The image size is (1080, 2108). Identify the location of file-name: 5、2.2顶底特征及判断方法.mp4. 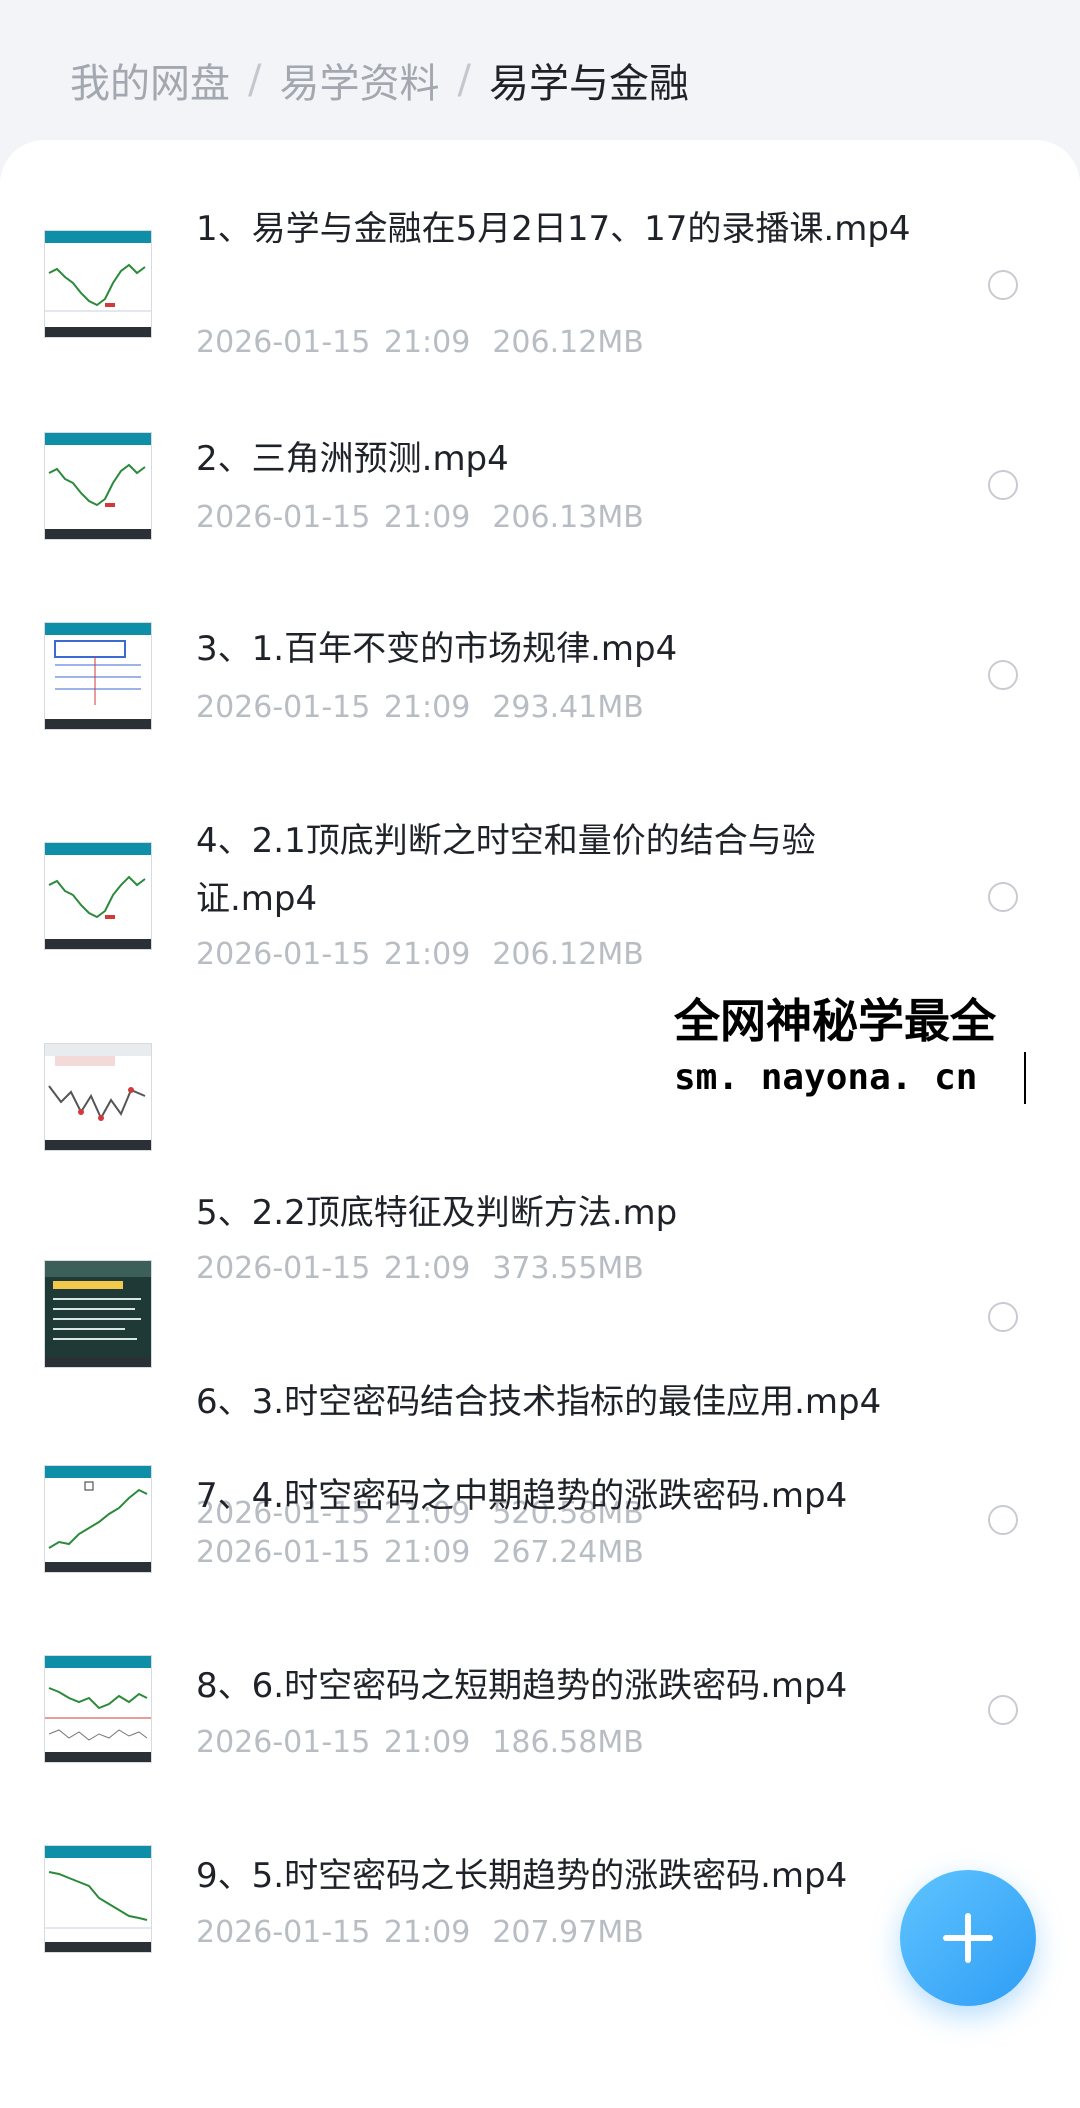
(436, 1213).